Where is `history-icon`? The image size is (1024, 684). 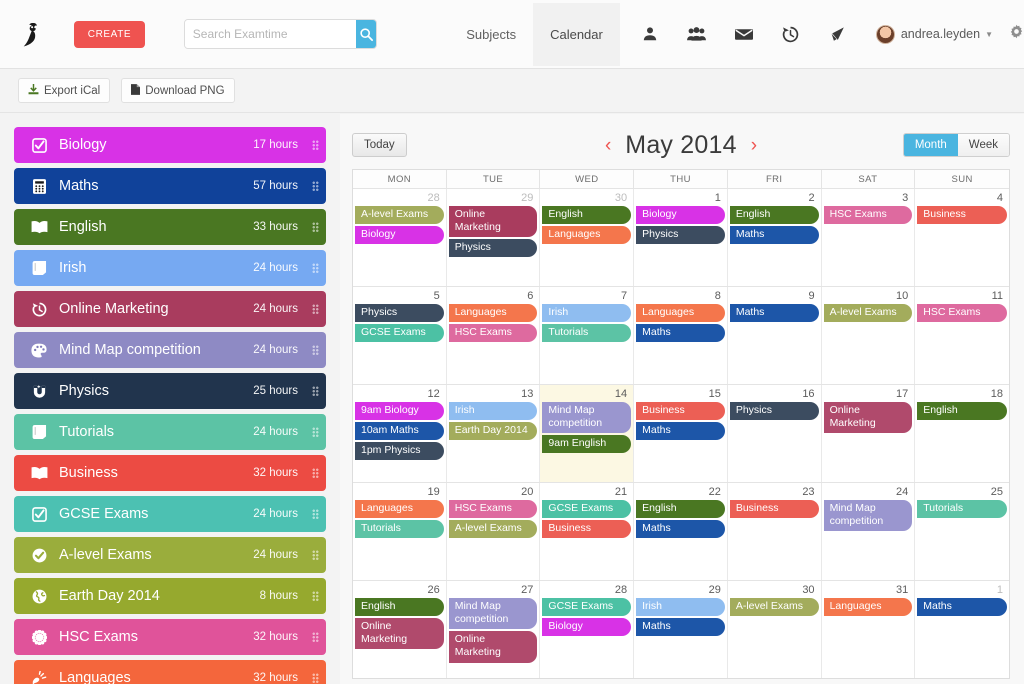
history-icon is located at coordinates (791, 34).